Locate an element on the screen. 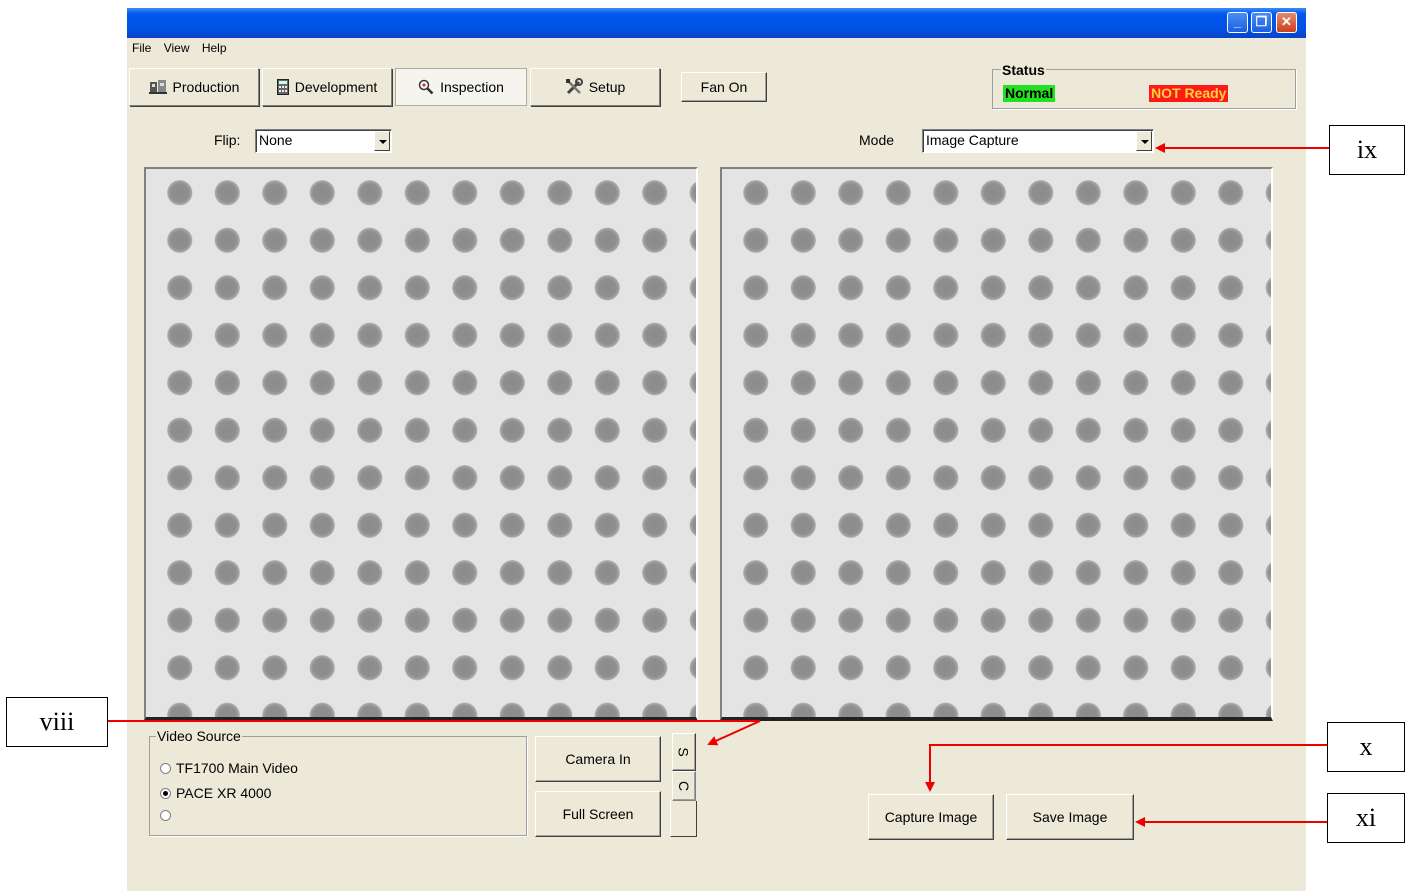 This screenshot has width=1410, height=891. save-image-button: Save Image is located at coordinates (1070, 817).